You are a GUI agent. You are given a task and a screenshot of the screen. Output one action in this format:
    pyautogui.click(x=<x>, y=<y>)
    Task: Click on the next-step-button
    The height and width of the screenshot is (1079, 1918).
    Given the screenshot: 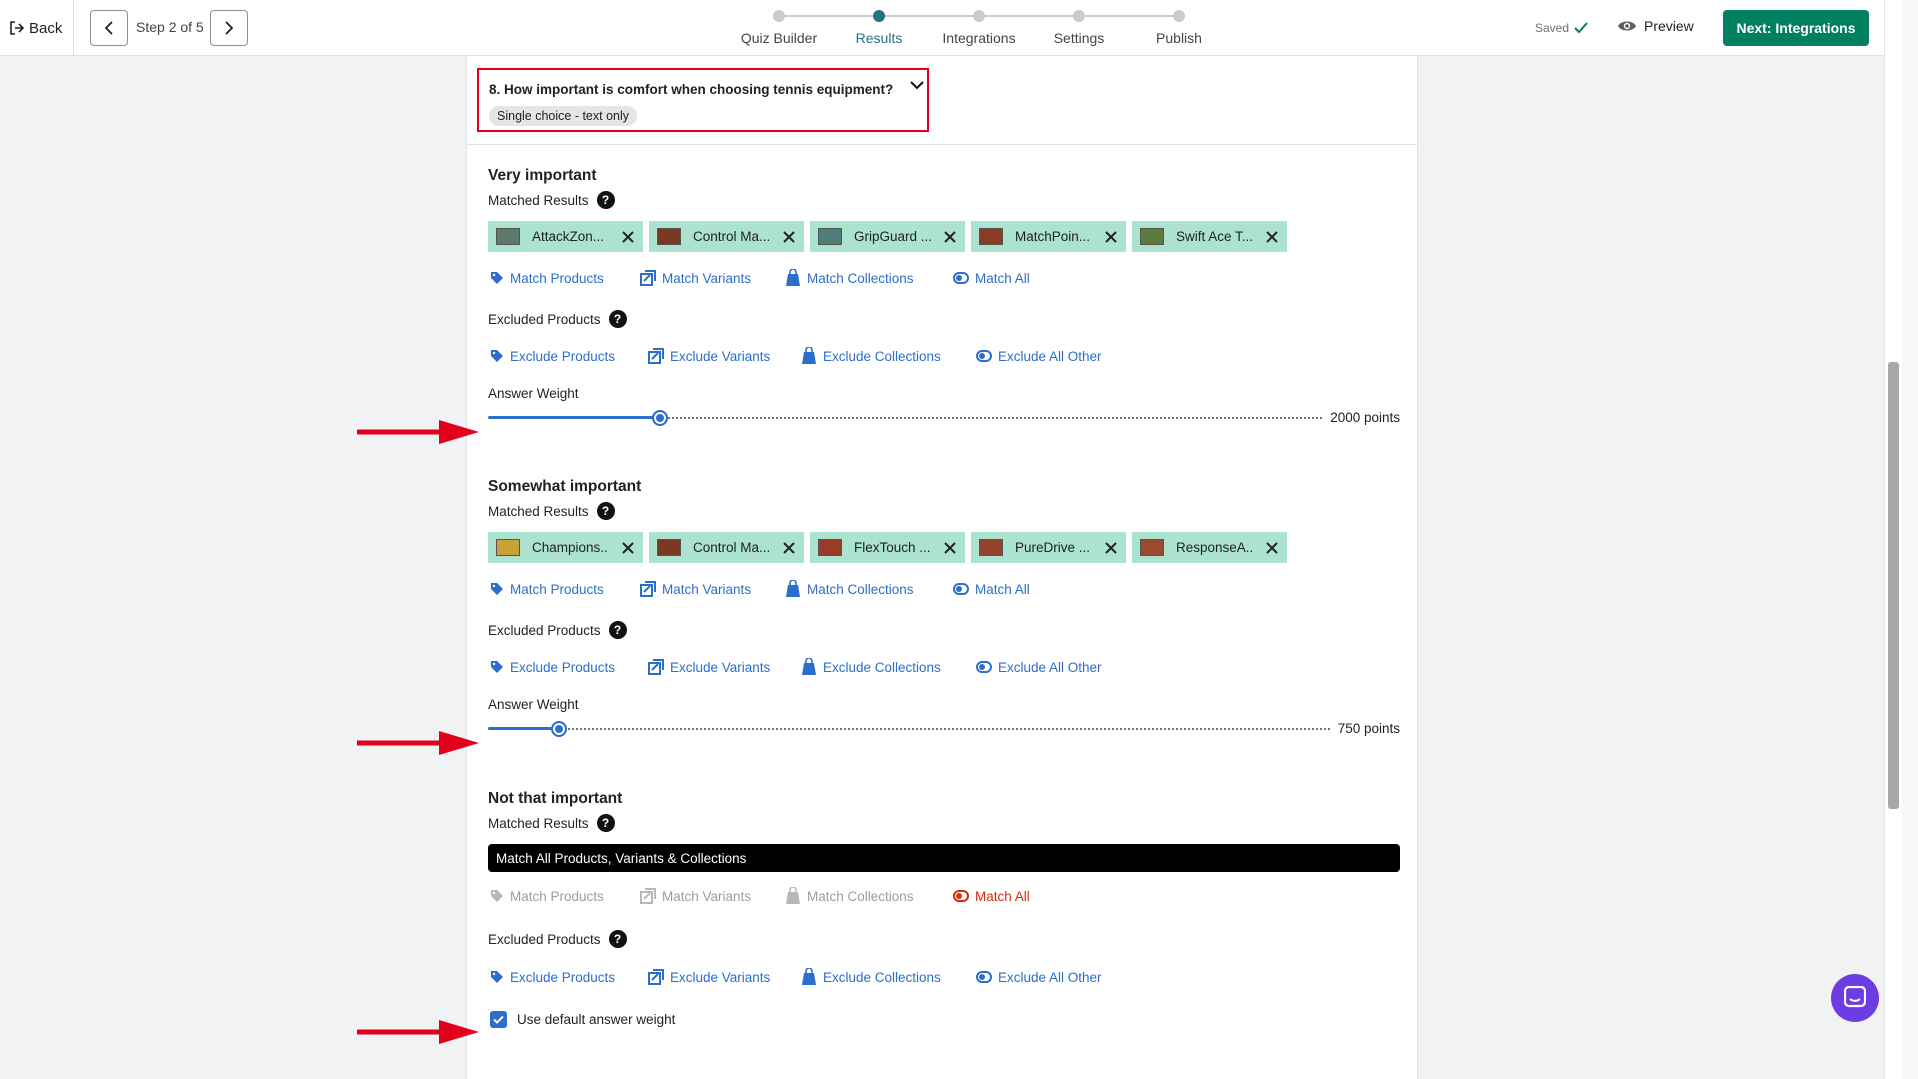 What is the action you would take?
    pyautogui.click(x=229, y=28)
    